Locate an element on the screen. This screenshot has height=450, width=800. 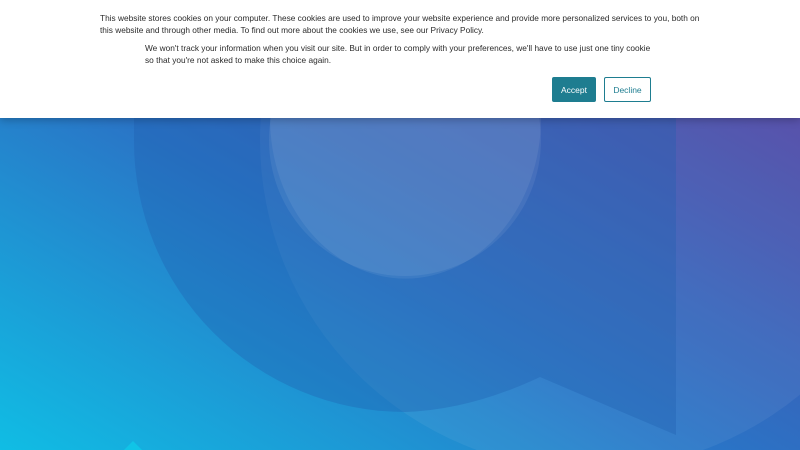
decline-button: Decline is located at coordinates (627, 89).